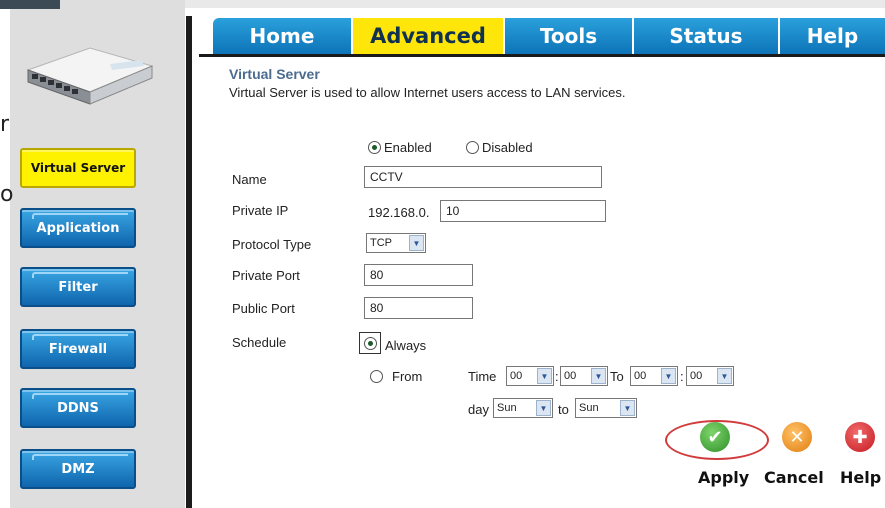 This screenshot has width=885, height=508. What do you see at coordinates (478, 409) in the screenshot?
I see `day-label: day` at bounding box center [478, 409].